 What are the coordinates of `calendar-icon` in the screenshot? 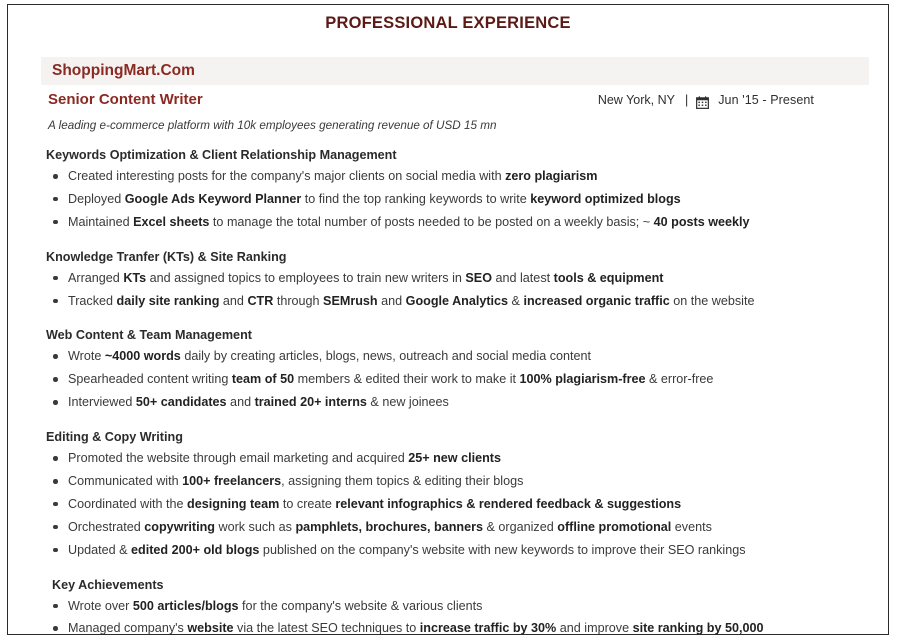 It's located at (703, 102).